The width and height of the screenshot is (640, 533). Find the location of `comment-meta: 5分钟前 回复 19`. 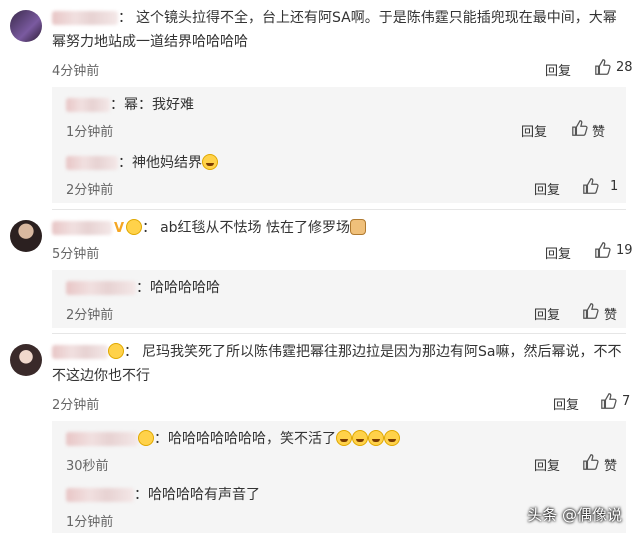

comment-meta: 5分钟前 回复 19 is located at coordinates (342, 252).